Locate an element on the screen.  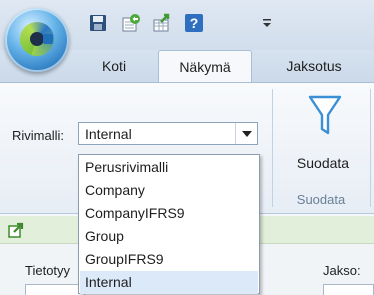
data-type-field is located at coordinates (55, 289).